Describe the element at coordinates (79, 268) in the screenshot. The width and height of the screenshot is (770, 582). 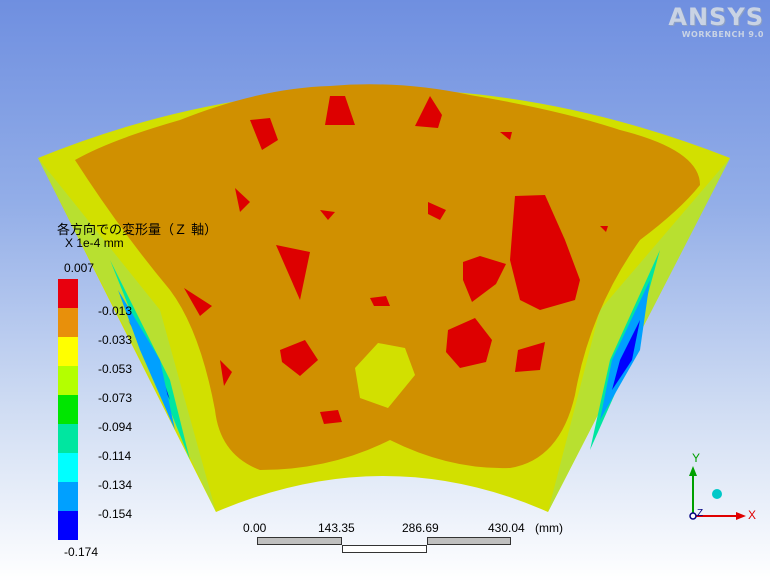
I see `legend-top-value: 0.007` at that location.